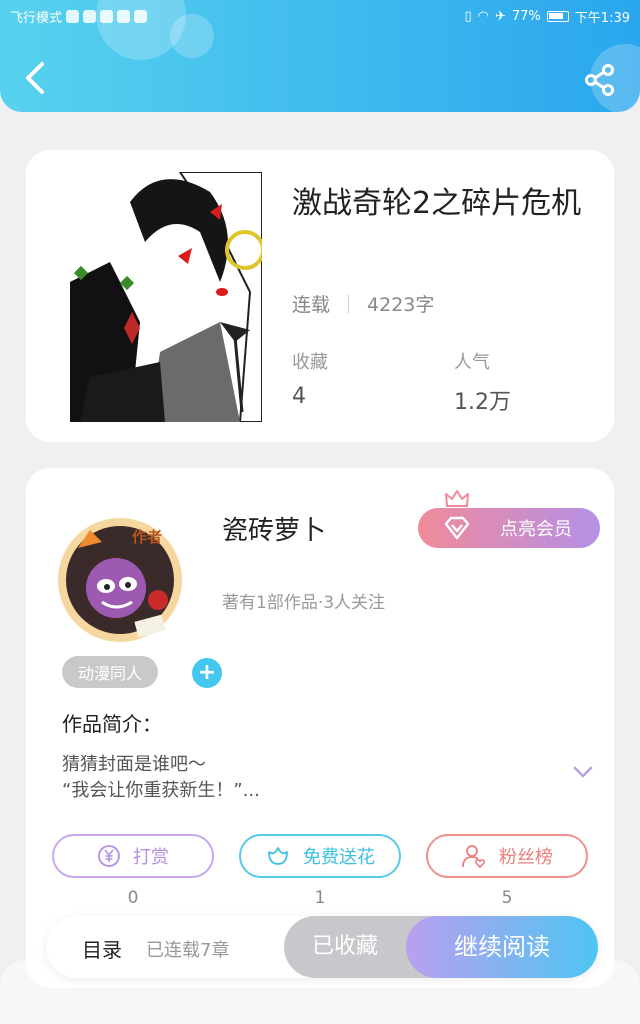  What do you see at coordinates (166, 297) in the screenshot?
I see `book-cover-image` at bounding box center [166, 297].